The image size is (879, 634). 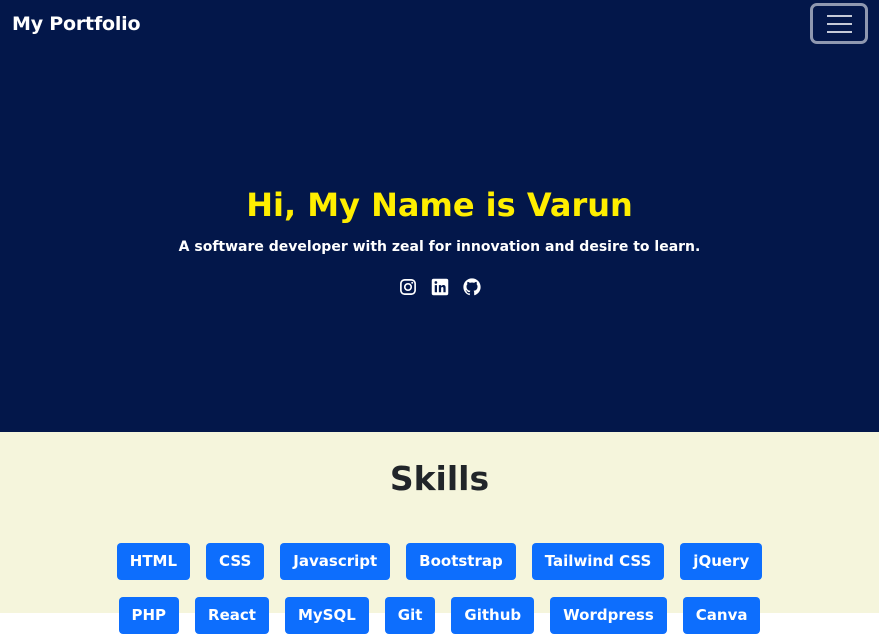 I want to click on social-links, so click(x=439, y=287).